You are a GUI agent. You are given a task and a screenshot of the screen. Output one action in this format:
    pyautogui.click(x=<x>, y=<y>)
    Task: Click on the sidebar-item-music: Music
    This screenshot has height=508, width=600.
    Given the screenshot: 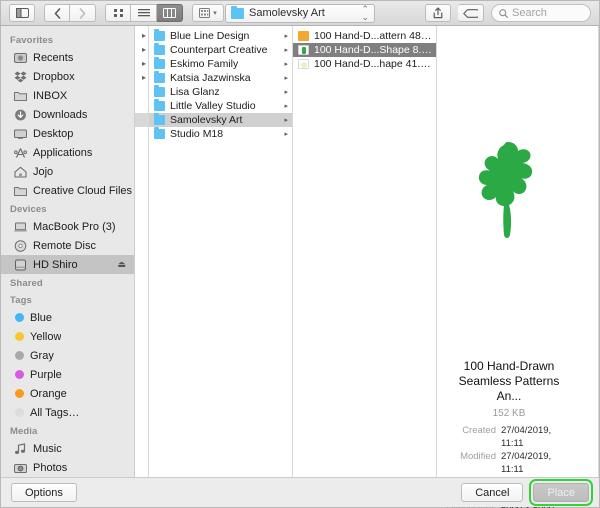 What is the action you would take?
    pyautogui.click(x=67, y=448)
    